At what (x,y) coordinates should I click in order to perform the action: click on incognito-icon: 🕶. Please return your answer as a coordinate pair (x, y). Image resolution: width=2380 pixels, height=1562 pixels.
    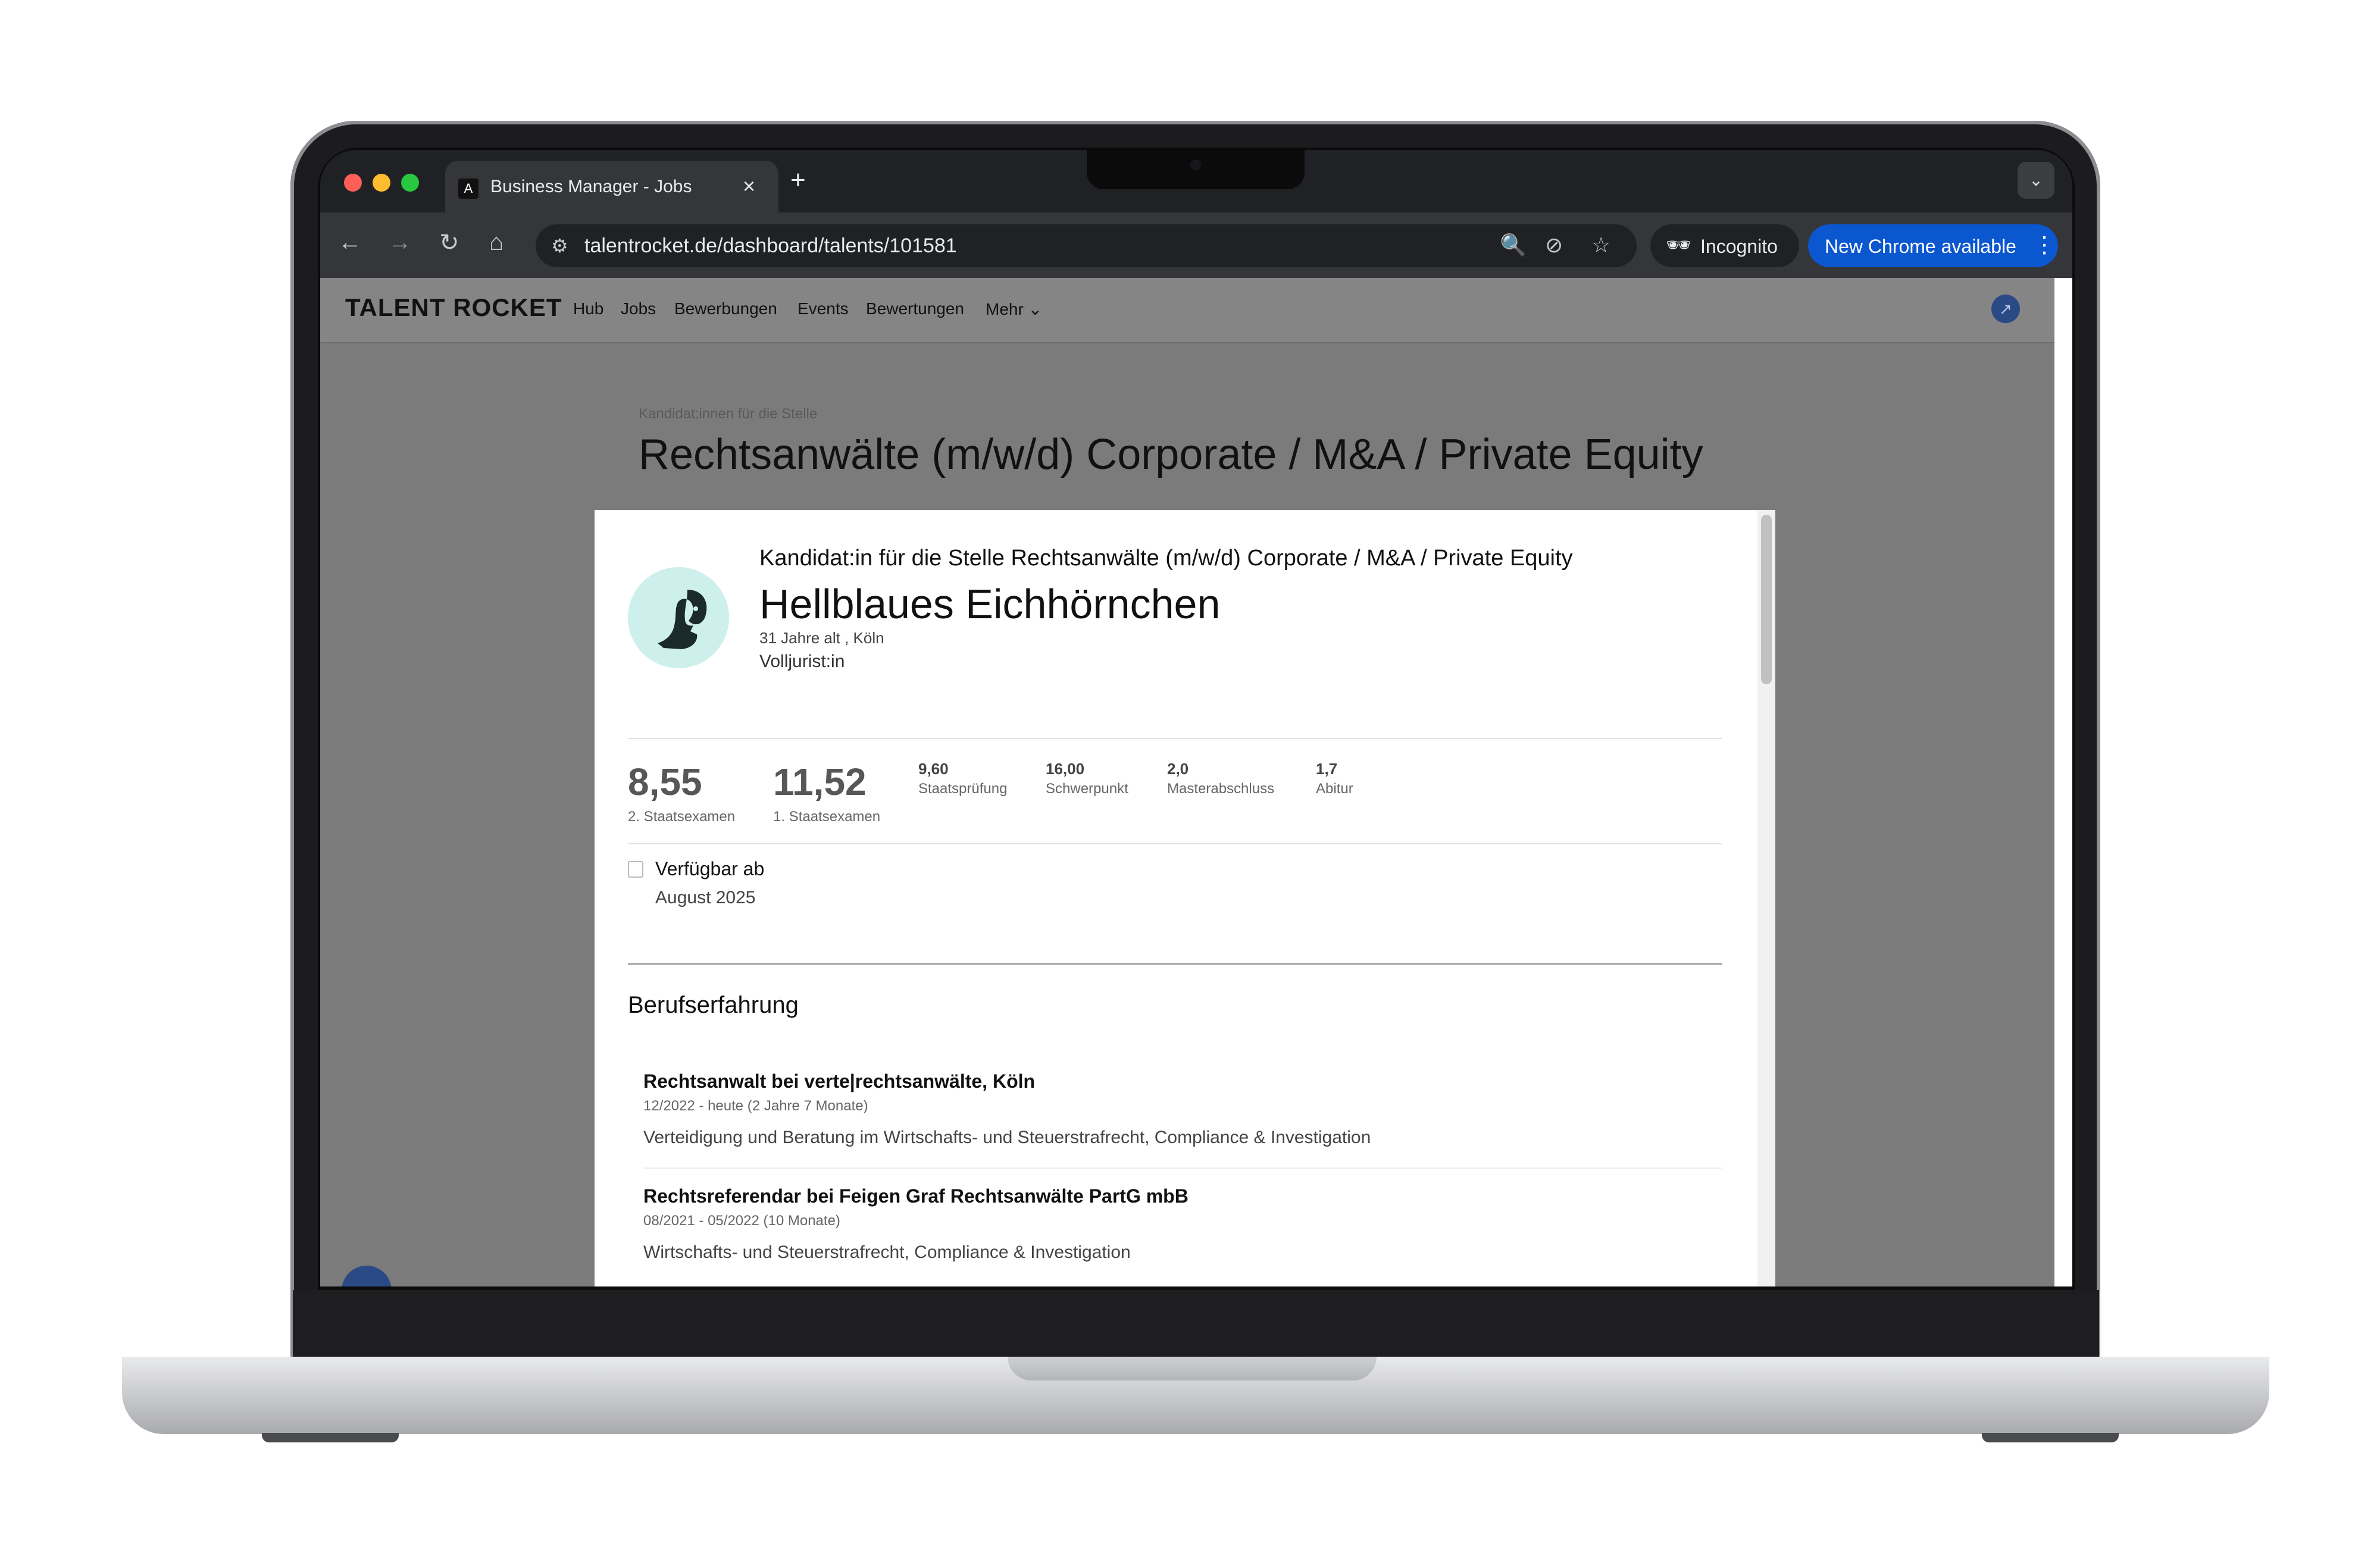
    Looking at the image, I should click on (1679, 245).